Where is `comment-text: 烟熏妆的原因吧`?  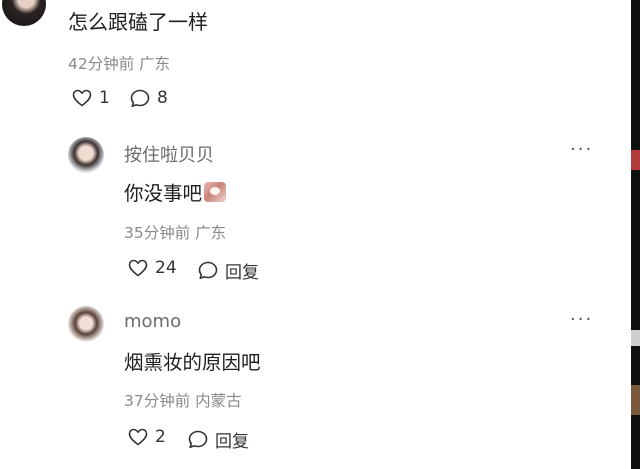 comment-text: 烟熏妆的原因吧 is located at coordinates (192, 360).